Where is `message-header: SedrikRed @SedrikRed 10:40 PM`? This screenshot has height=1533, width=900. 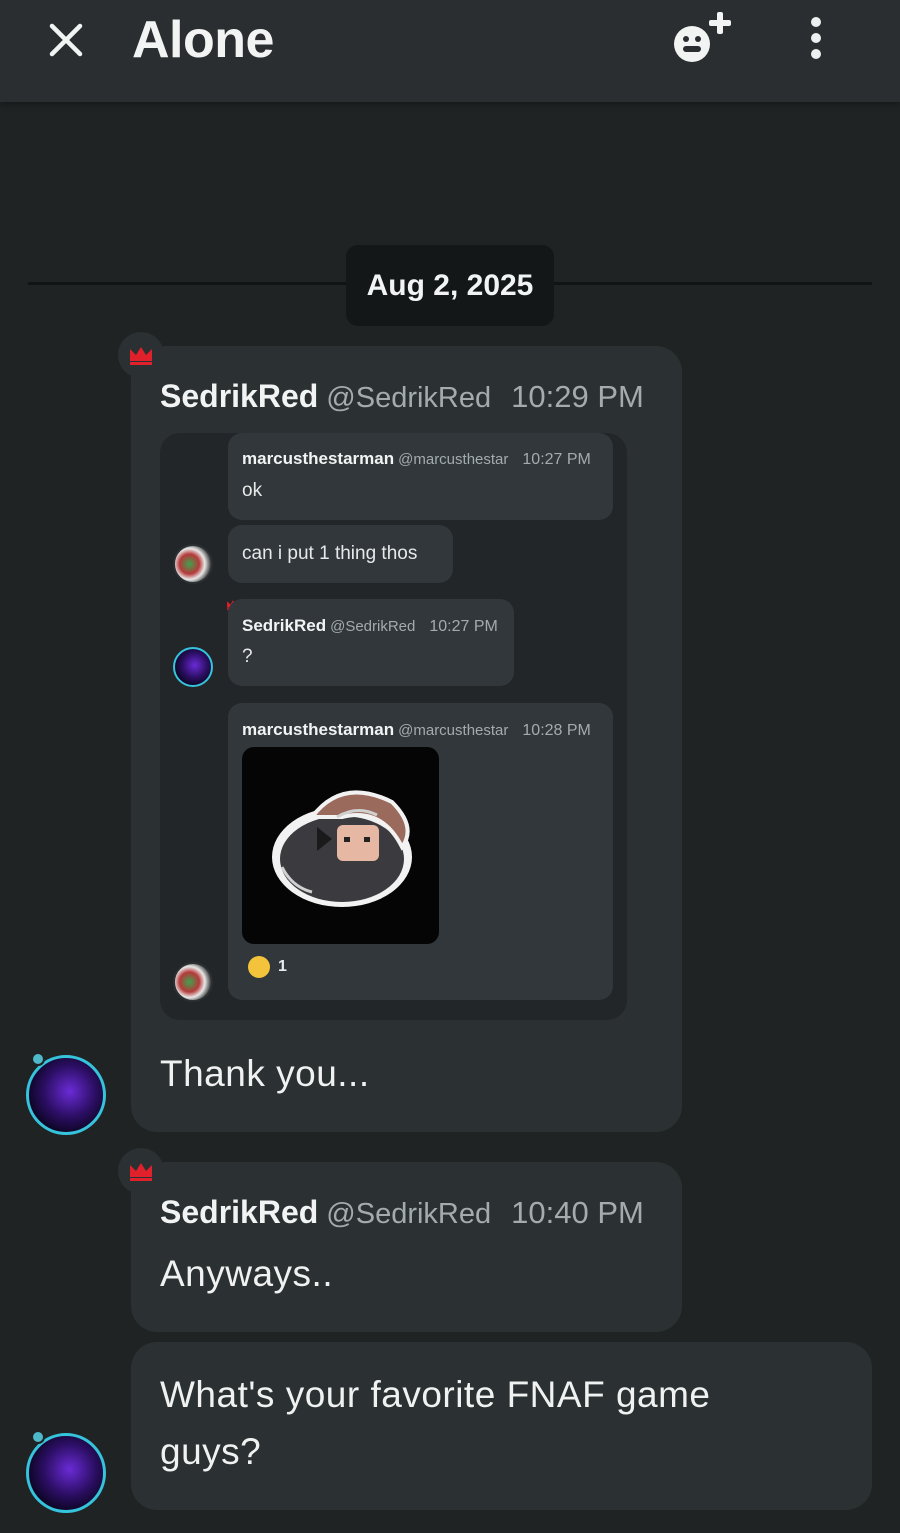
message-header: SedrikRed @SedrikRed 10:40 PM is located at coordinates (402, 1212).